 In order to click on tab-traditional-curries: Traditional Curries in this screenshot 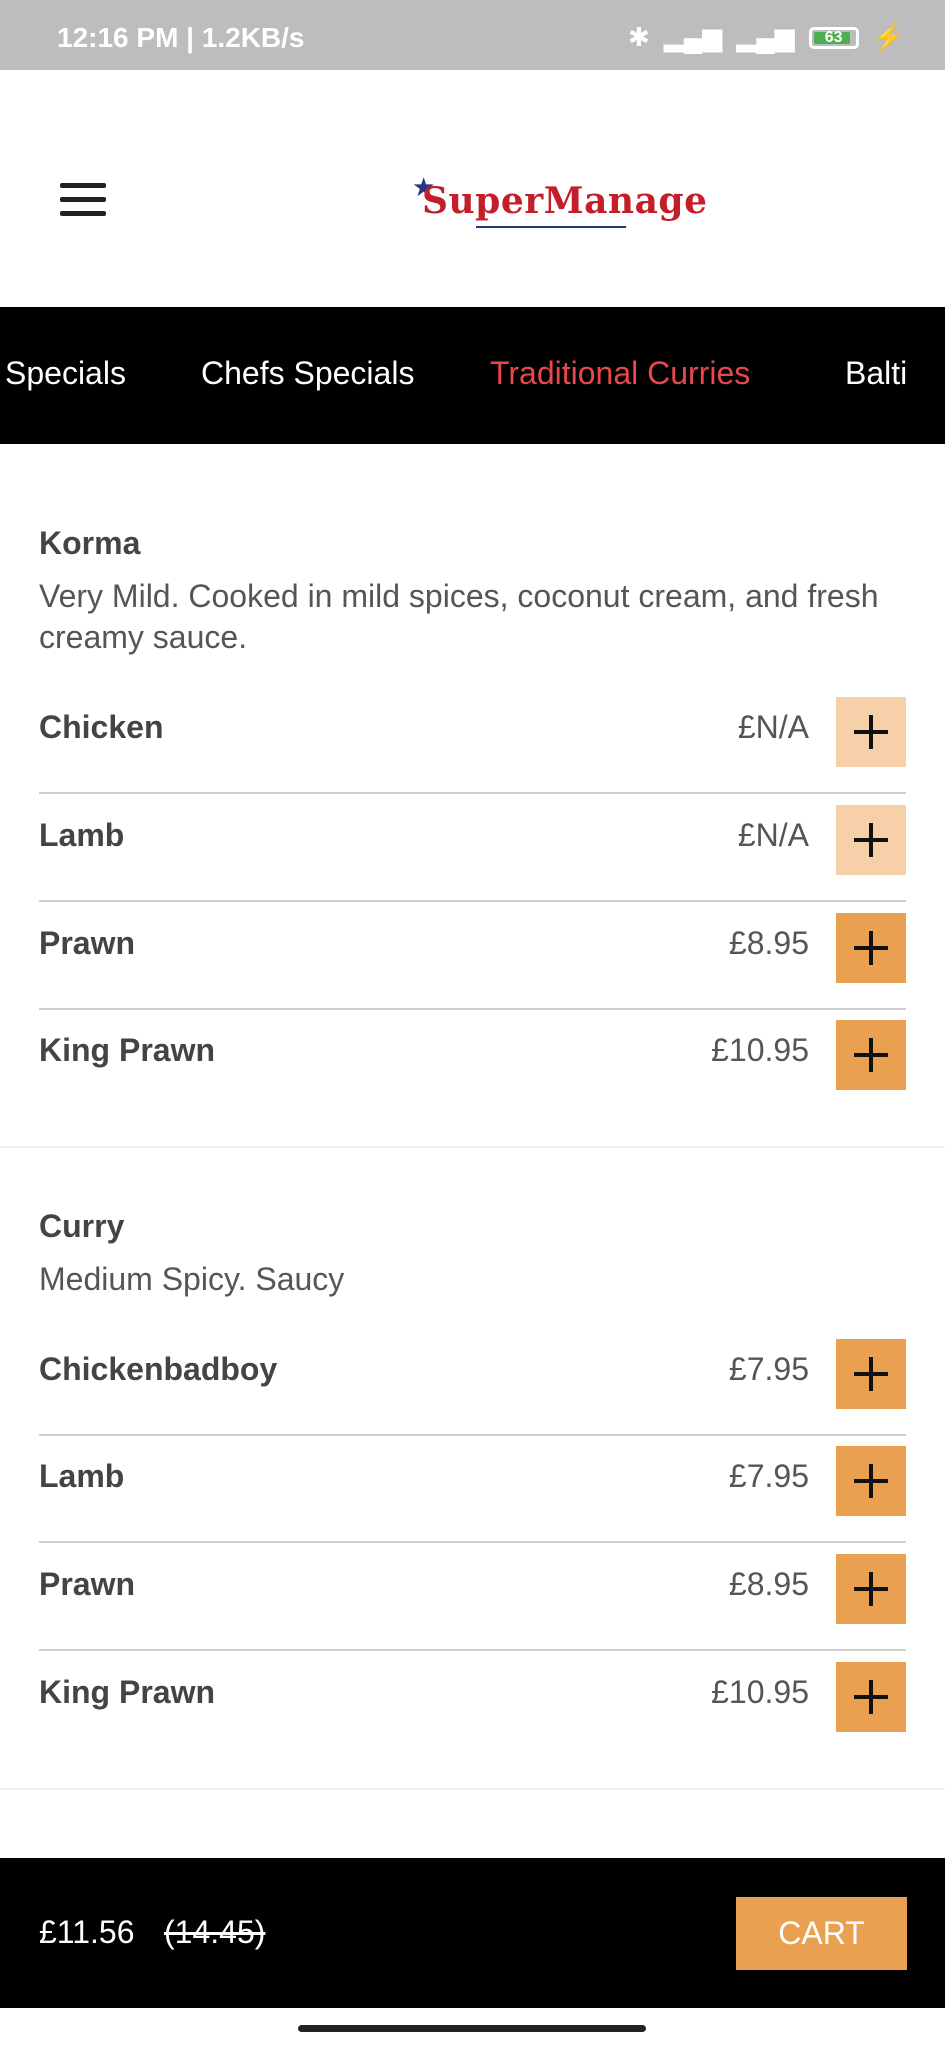, I will do `click(620, 373)`.